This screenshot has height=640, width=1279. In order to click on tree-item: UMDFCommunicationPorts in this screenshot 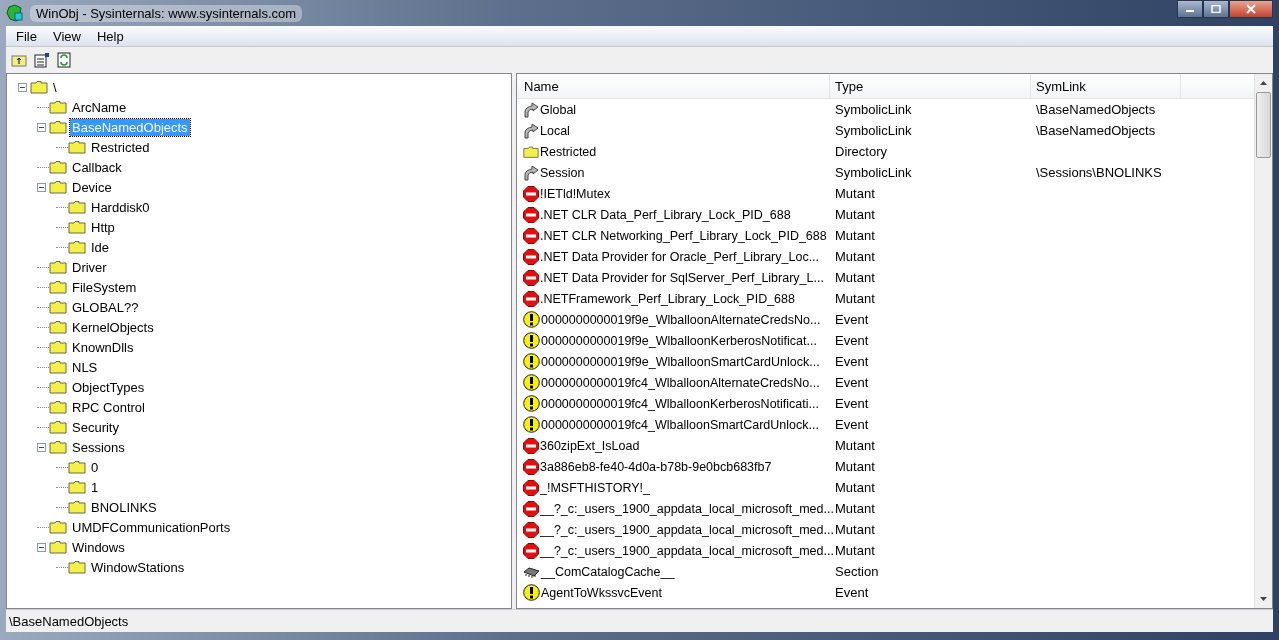, I will do `click(151, 527)`.